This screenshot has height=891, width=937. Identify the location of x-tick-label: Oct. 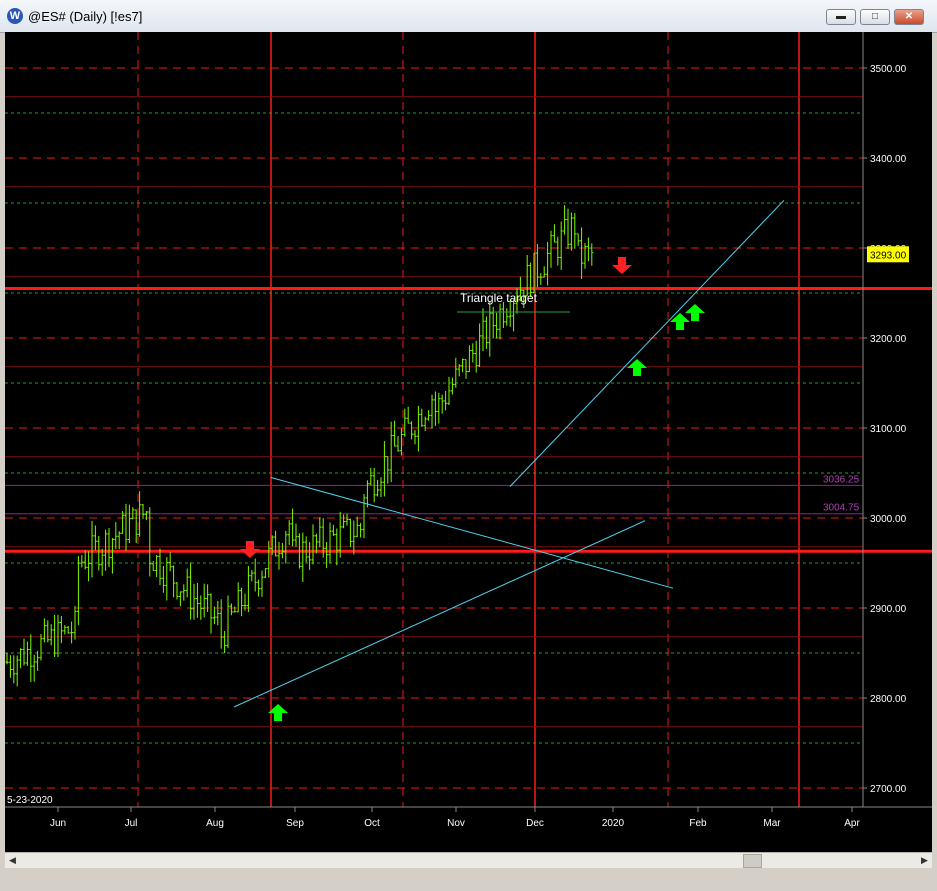
(372, 823).